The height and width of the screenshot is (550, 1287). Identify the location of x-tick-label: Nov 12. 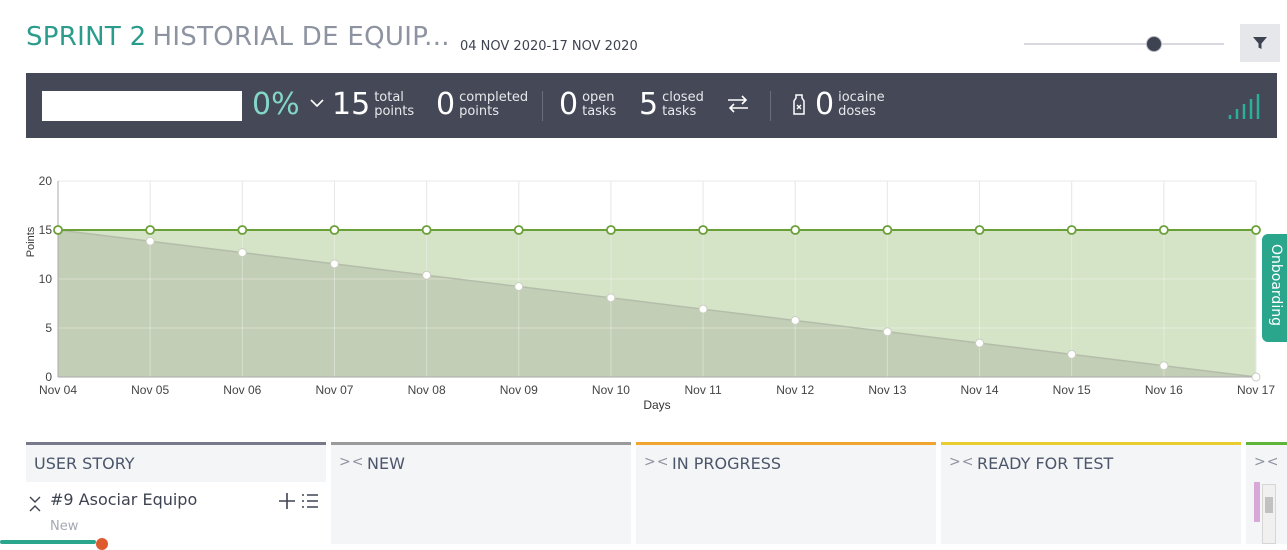
(795, 390).